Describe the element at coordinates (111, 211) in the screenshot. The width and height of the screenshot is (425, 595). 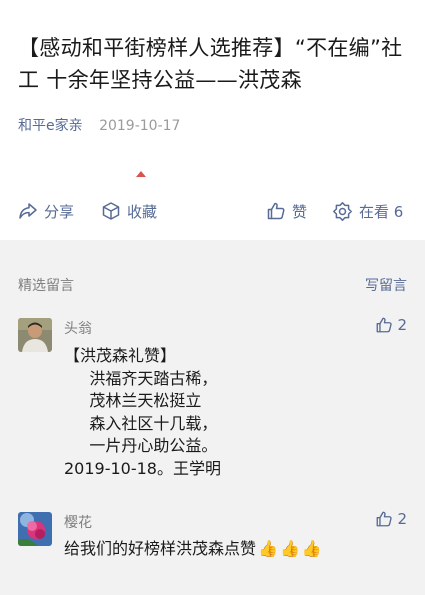
I see `cube-icon` at that location.